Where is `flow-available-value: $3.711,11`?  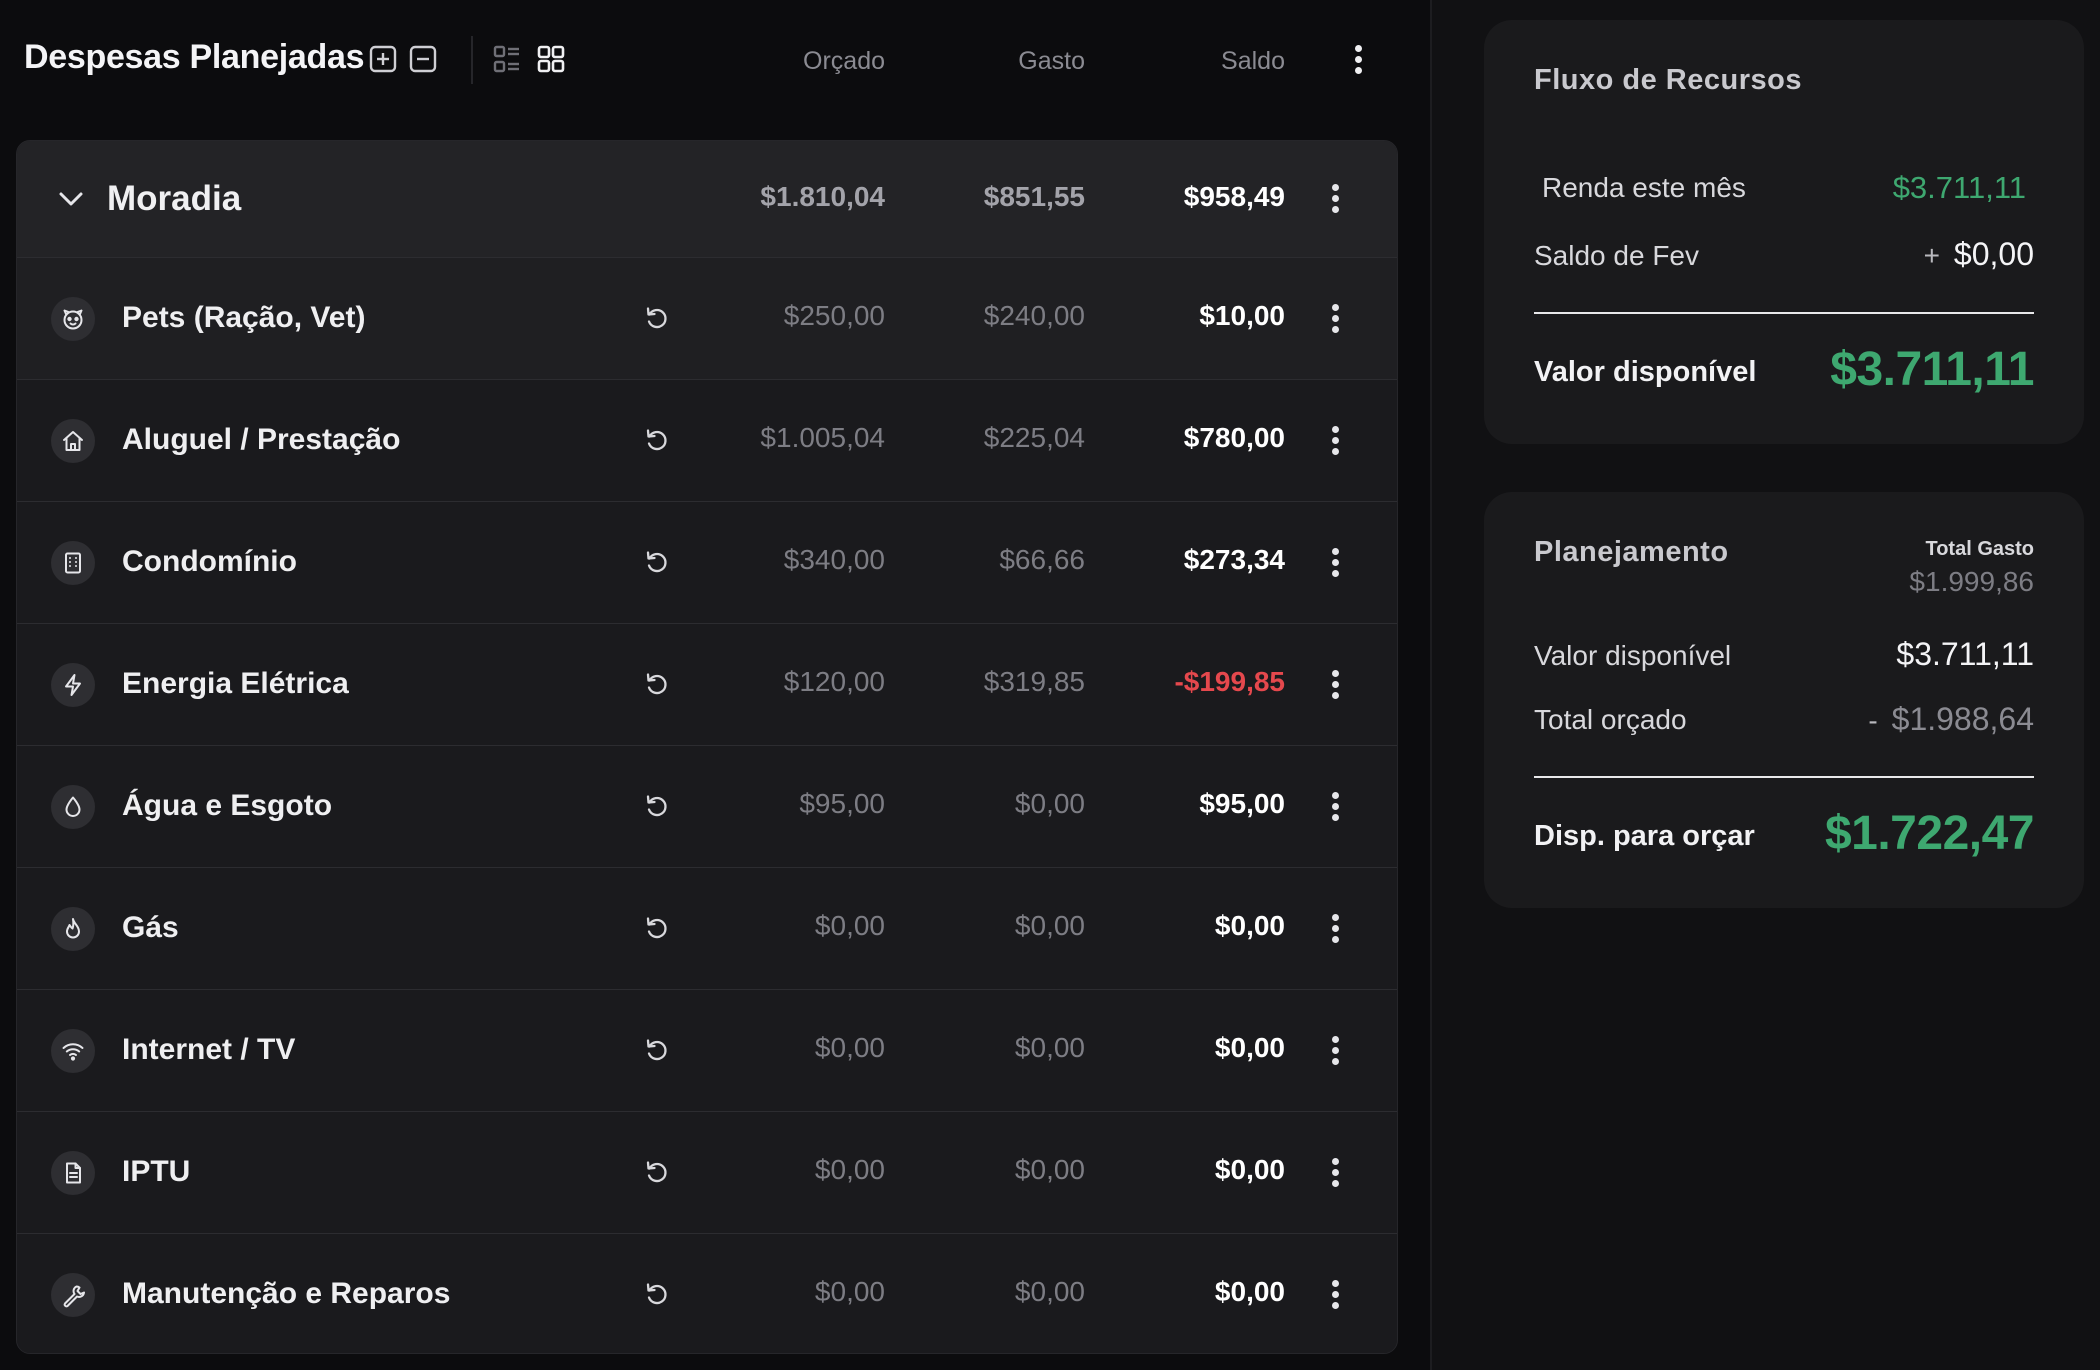
flow-available-value: $3.711,11 is located at coordinates (1932, 369).